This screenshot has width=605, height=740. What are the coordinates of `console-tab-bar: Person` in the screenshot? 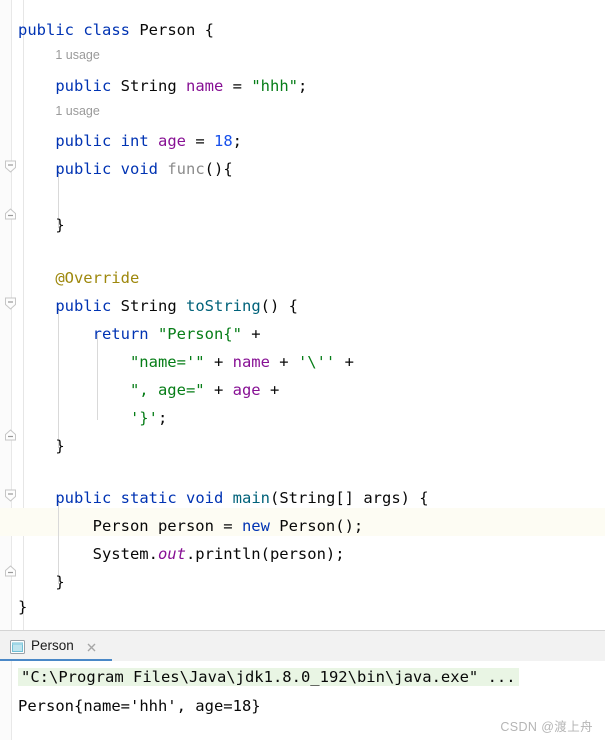 It's located at (302, 646).